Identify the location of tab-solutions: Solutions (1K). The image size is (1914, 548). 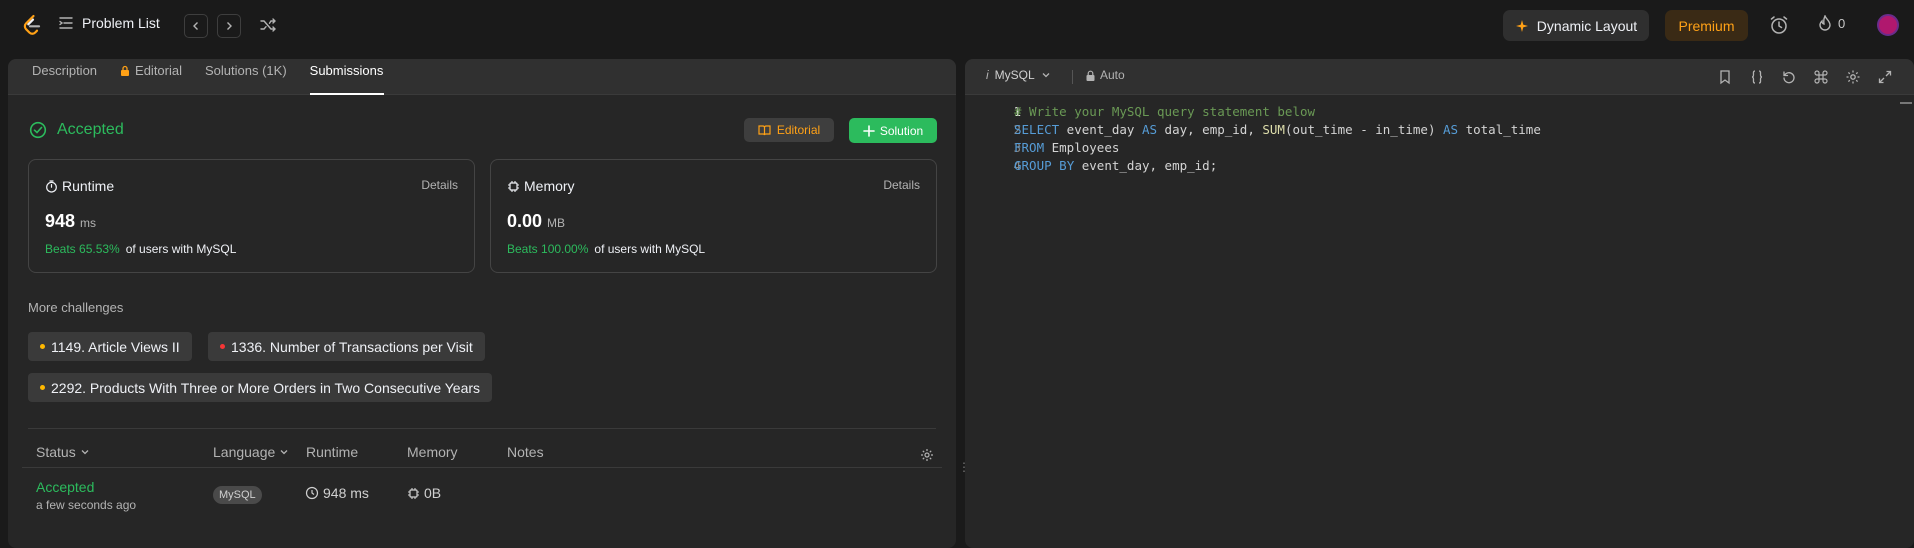
(249, 76).